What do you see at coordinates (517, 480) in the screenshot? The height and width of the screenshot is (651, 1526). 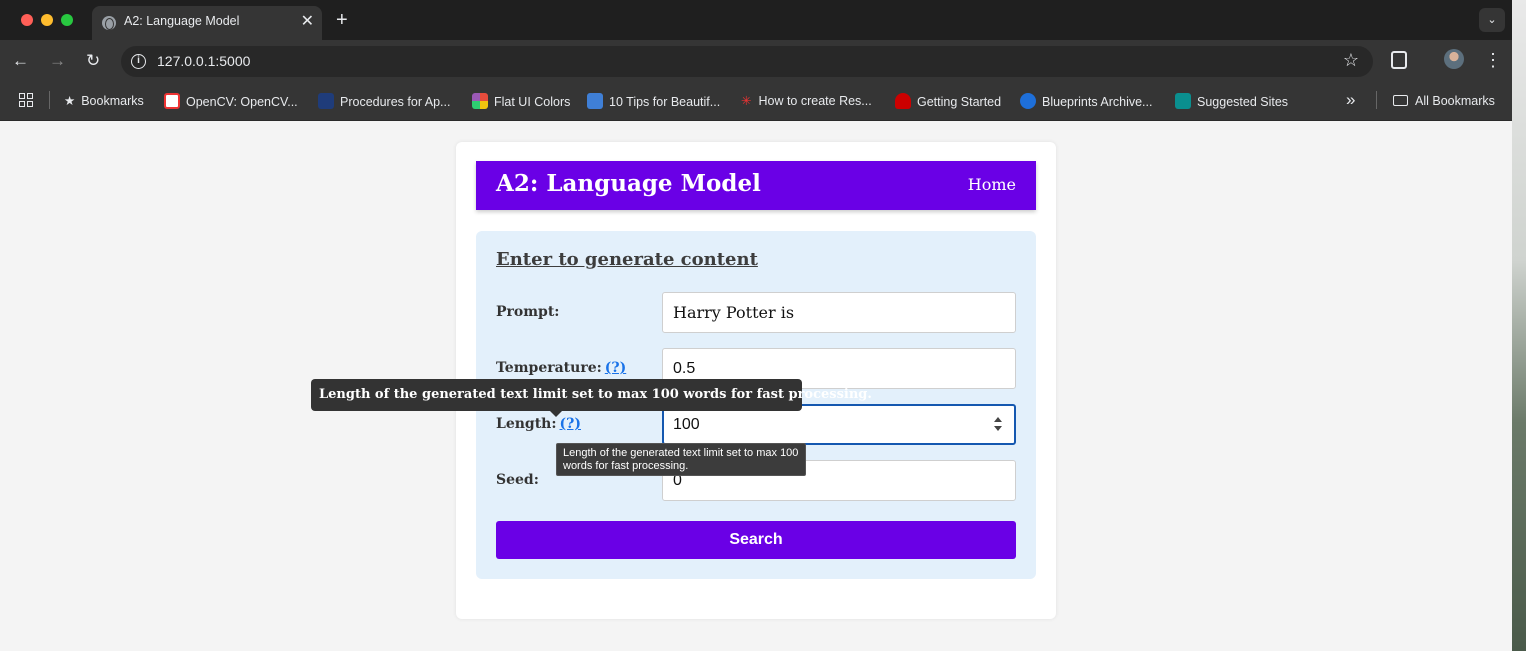 I see `seed-label: Seed:` at bounding box center [517, 480].